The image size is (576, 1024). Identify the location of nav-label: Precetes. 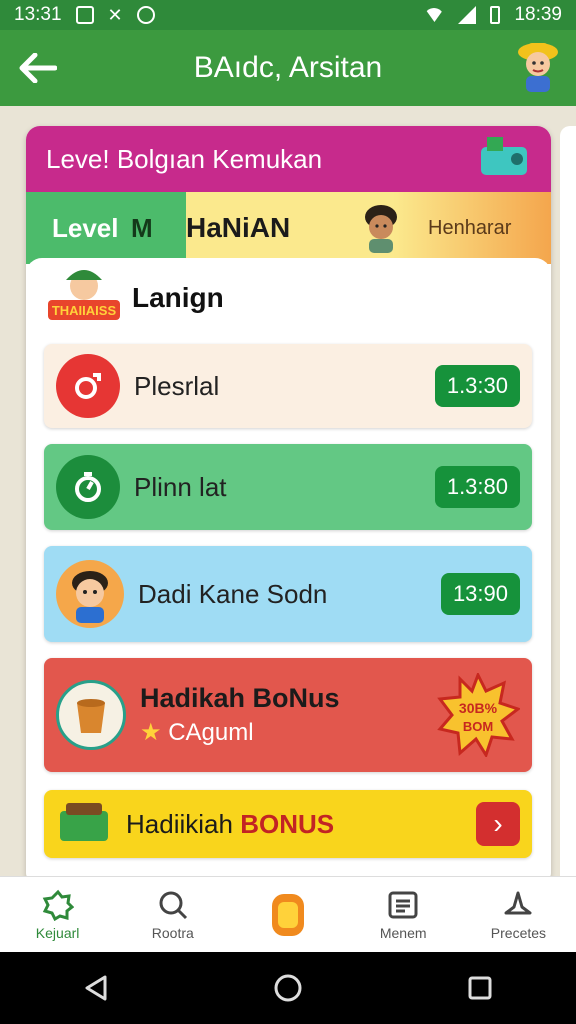
(518, 932).